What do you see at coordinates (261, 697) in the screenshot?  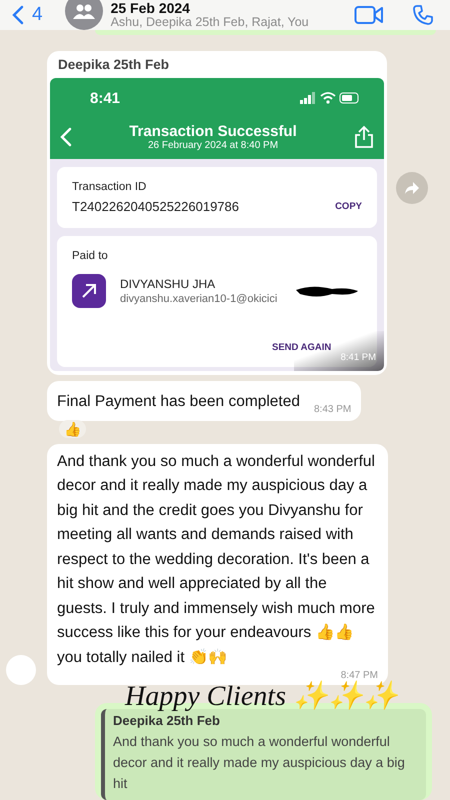 I see `overlay-caption: Happy Clients ✨✨✨` at bounding box center [261, 697].